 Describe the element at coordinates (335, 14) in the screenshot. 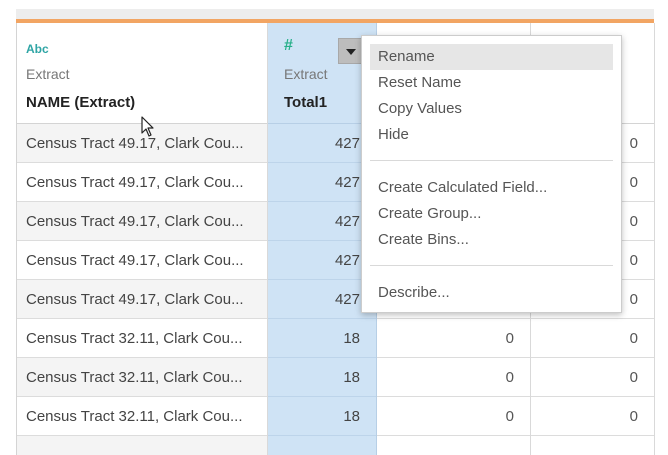

I see `header-strip` at that location.